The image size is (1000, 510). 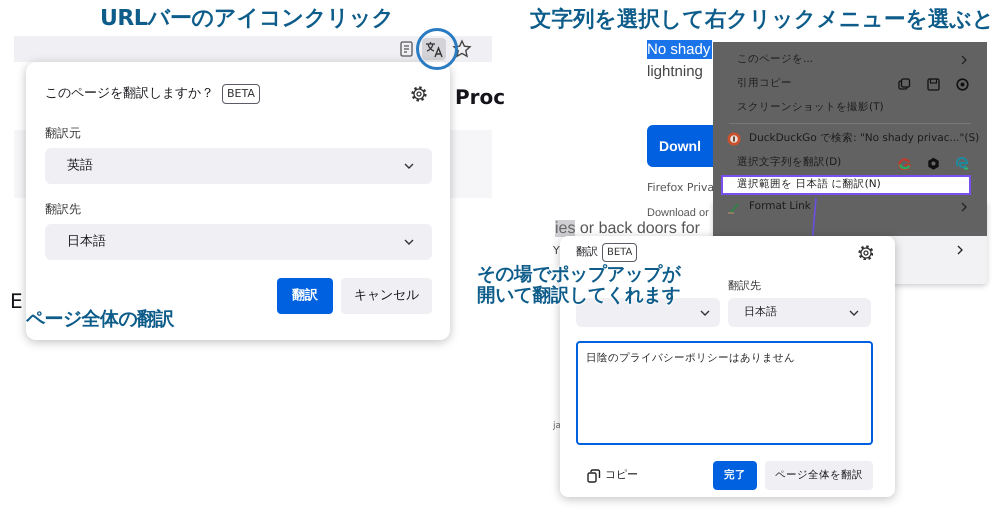 I want to click on field-label: 翻訳元, so click(x=63, y=133).